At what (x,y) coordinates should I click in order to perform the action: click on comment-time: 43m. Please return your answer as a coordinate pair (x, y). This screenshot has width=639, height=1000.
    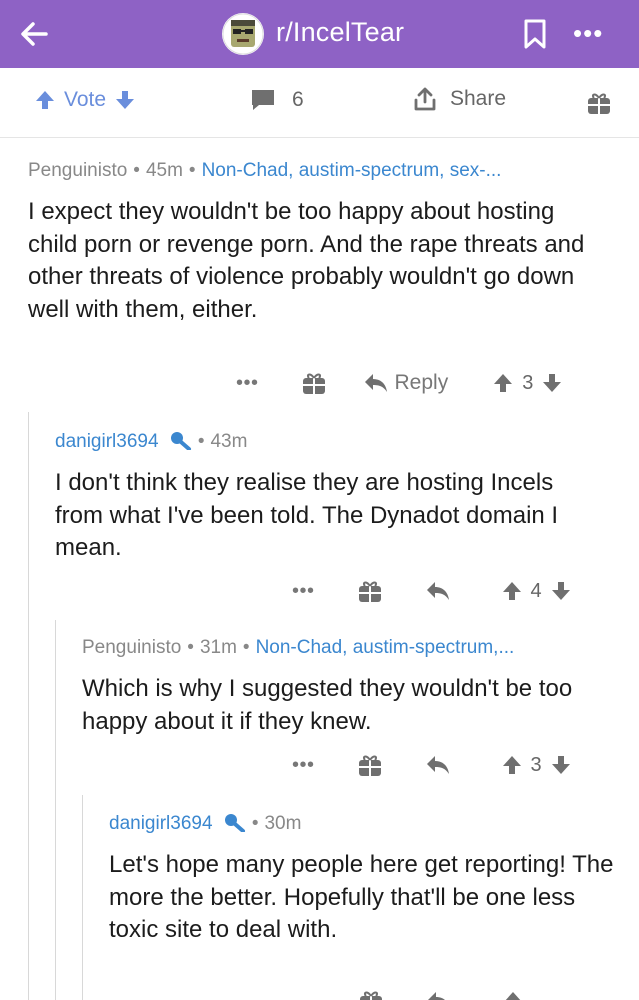
    Looking at the image, I should click on (229, 441).